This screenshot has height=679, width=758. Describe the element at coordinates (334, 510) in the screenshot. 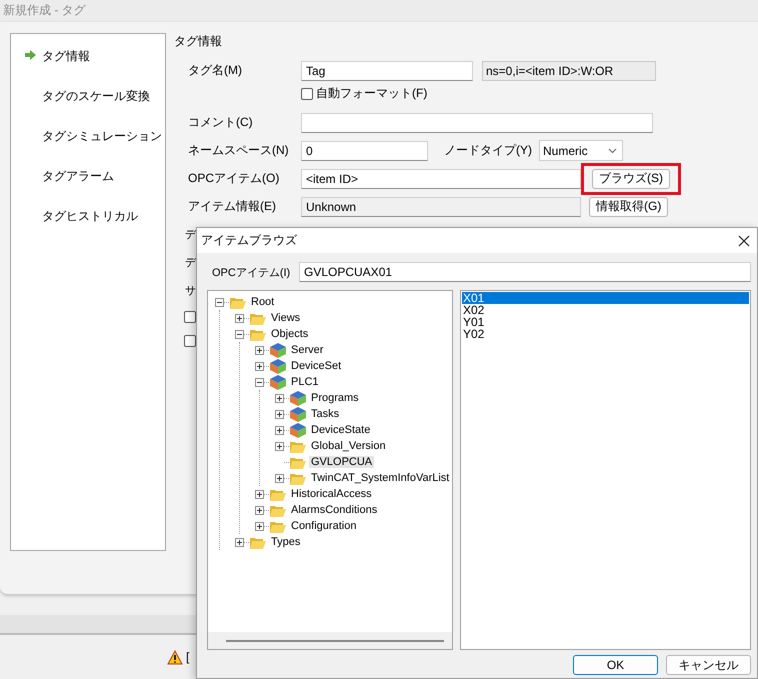

I see `tree-item: AlarmsConditions` at that location.